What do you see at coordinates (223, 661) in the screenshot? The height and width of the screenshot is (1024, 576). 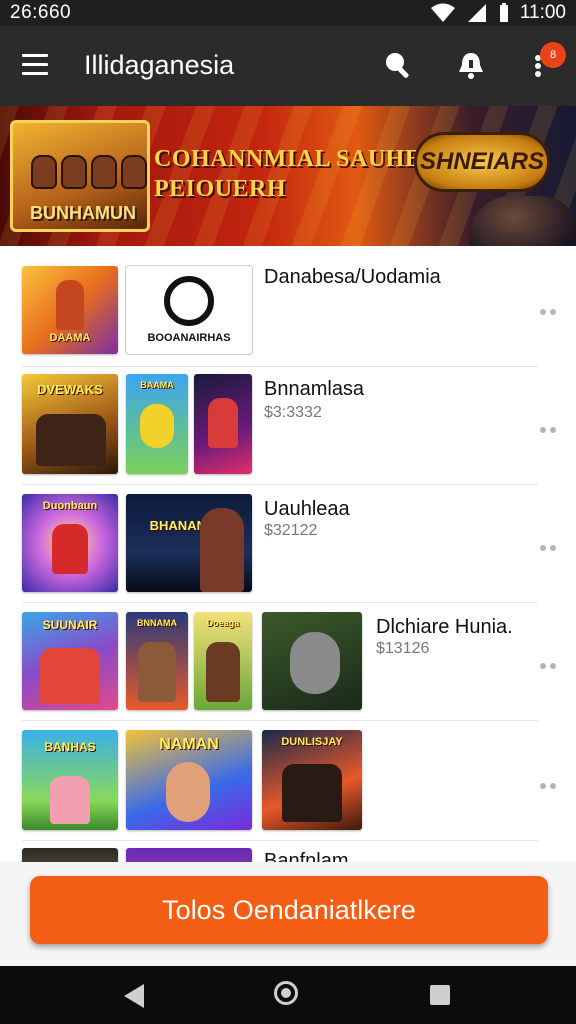 I see `game-thumbnail: Doeaga` at bounding box center [223, 661].